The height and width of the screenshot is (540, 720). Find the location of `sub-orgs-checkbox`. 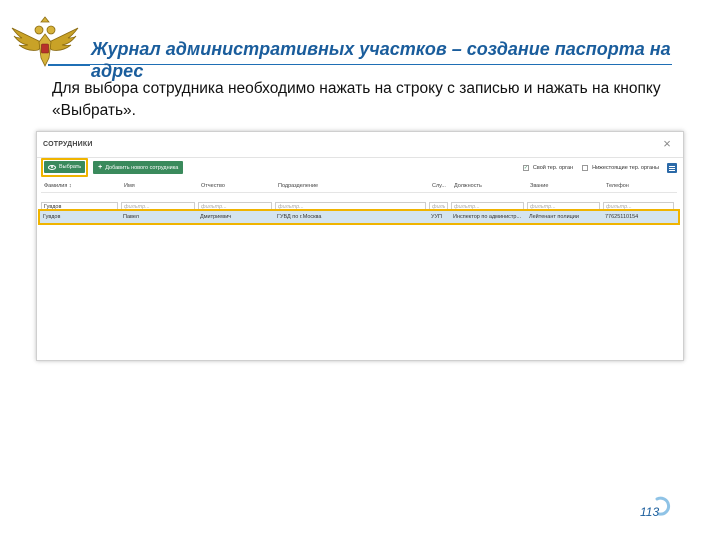

sub-orgs-checkbox is located at coordinates (585, 168).